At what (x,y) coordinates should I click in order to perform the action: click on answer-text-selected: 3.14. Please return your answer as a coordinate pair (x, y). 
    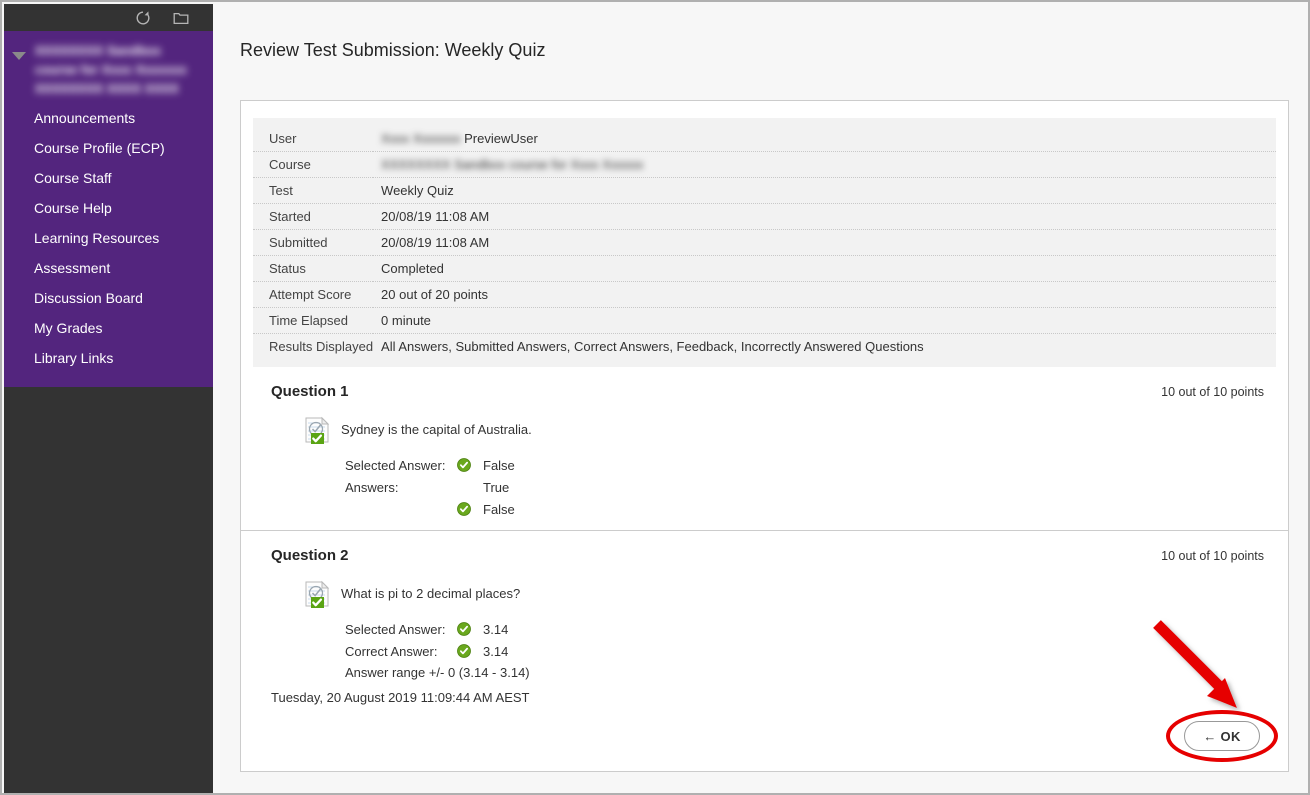
    Looking at the image, I should click on (496, 629).